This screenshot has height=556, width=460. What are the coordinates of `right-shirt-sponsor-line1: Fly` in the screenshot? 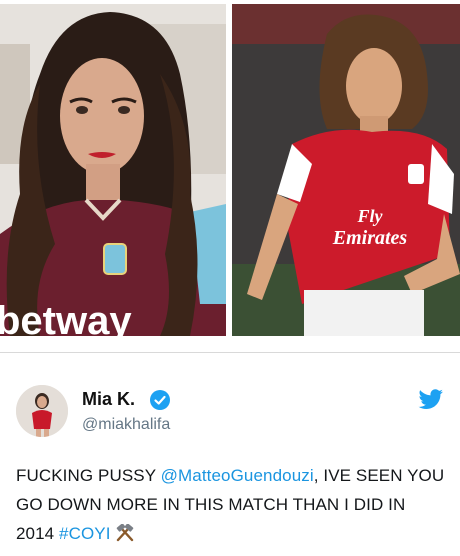 It's located at (370, 216).